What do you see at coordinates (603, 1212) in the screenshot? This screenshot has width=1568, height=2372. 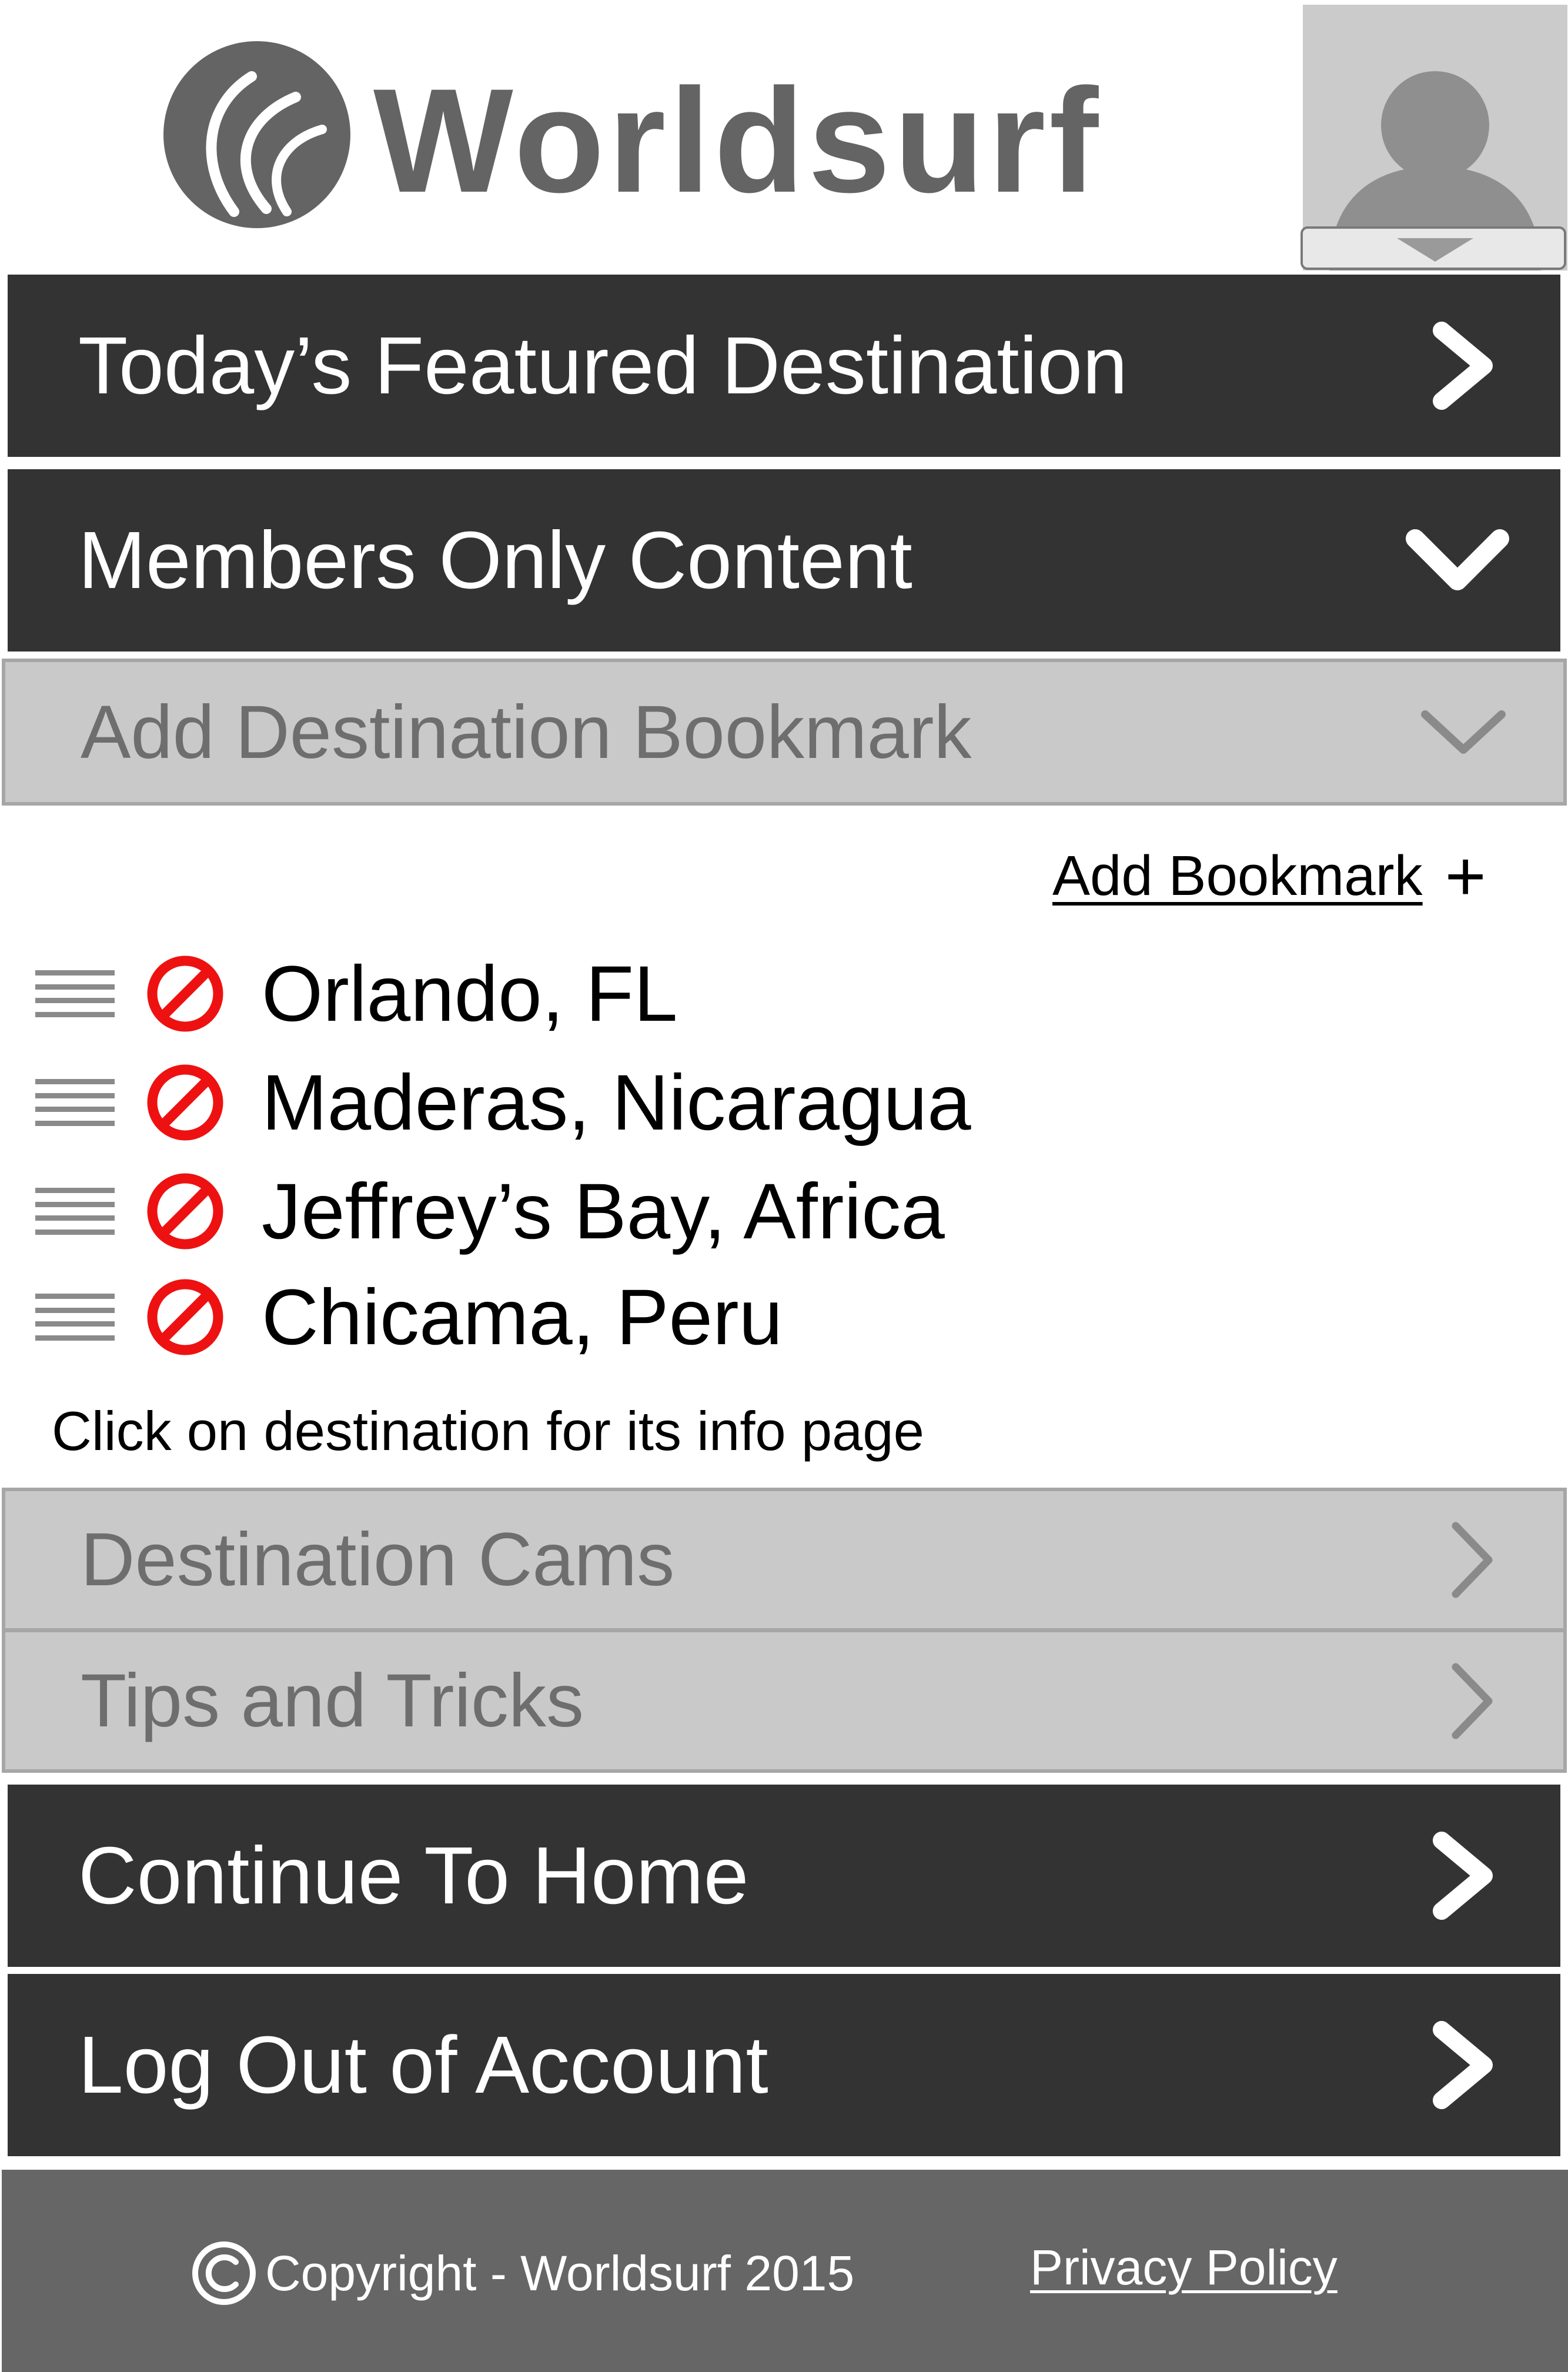 I see `bookmark-name: Jeffrey’s Bay, Africa` at bounding box center [603, 1212].